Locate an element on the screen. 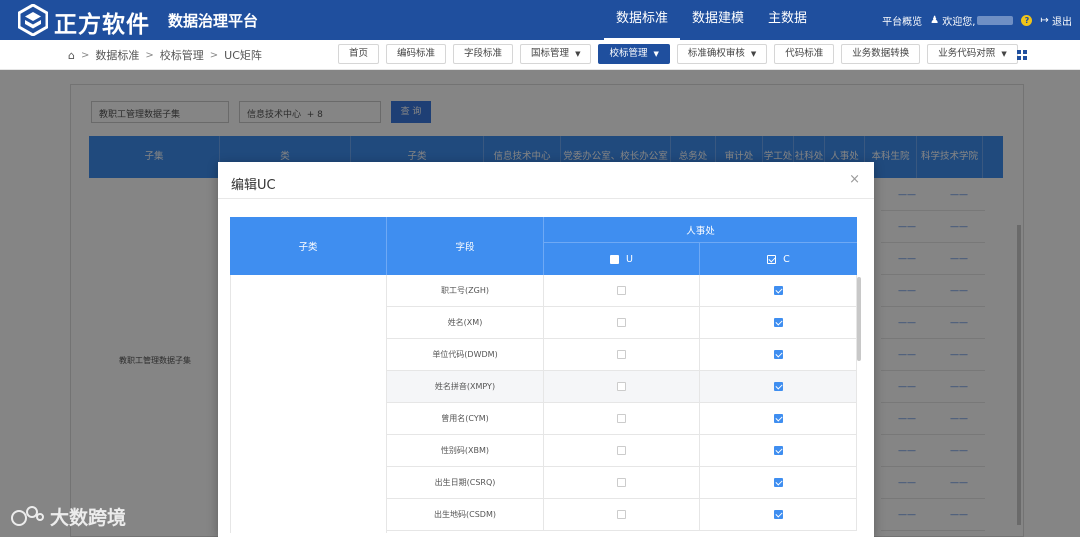 Image resolution: width=1080 pixels, height=537 pixels. dialog-title: 编辑UC is located at coordinates (253, 185).